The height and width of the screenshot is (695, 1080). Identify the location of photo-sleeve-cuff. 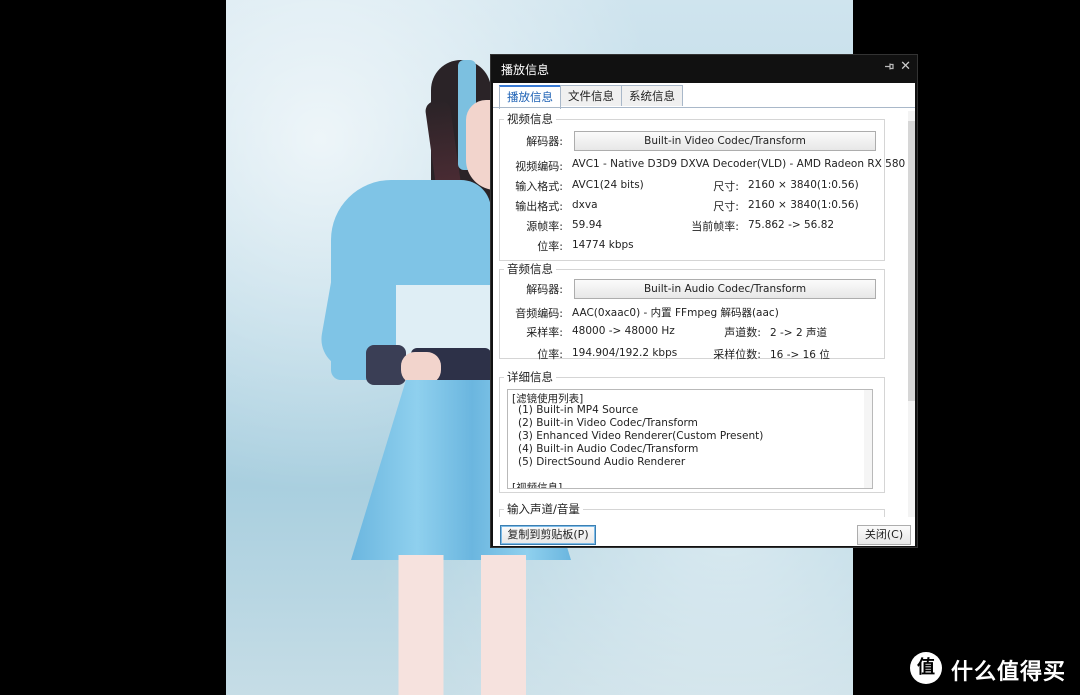
(386, 365).